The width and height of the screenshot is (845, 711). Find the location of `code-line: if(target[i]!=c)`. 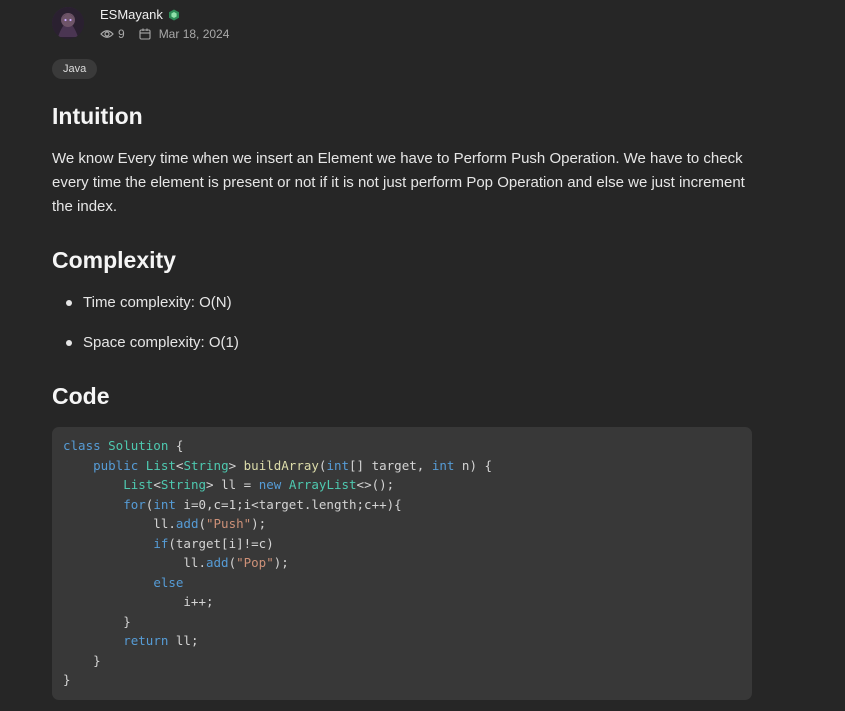

code-line: if(target[i]!=c) is located at coordinates (213, 543).